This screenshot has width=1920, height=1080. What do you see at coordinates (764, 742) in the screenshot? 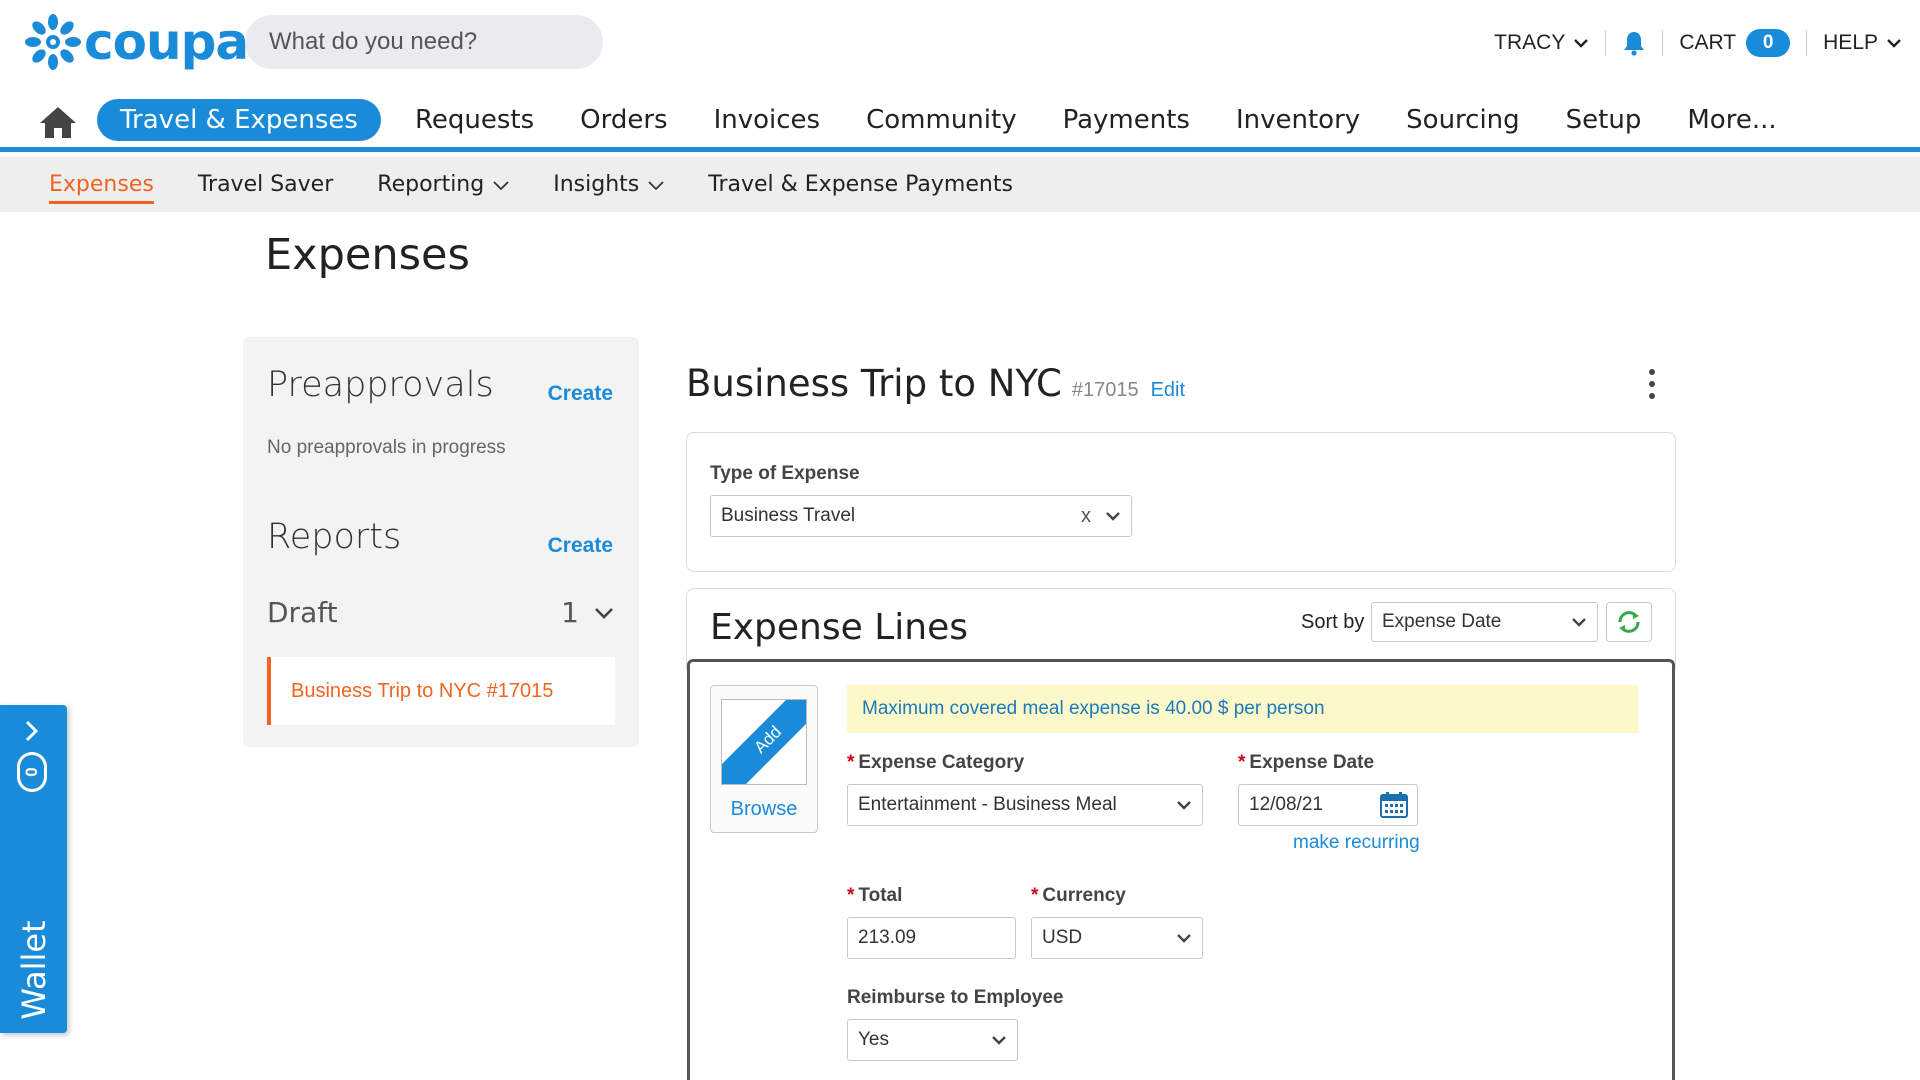
I see `receipt-placeholder: Add` at bounding box center [764, 742].